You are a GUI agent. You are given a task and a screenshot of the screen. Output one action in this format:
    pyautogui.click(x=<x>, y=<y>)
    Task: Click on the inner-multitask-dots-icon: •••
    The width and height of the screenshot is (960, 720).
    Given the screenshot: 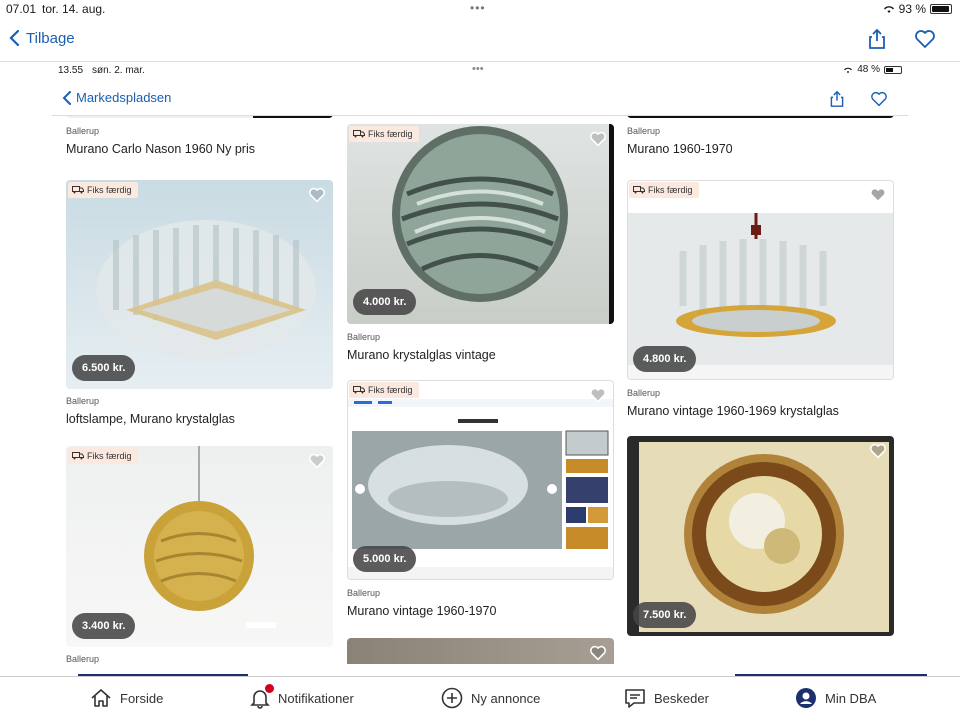 What is the action you would take?
    pyautogui.click(x=478, y=69)
    